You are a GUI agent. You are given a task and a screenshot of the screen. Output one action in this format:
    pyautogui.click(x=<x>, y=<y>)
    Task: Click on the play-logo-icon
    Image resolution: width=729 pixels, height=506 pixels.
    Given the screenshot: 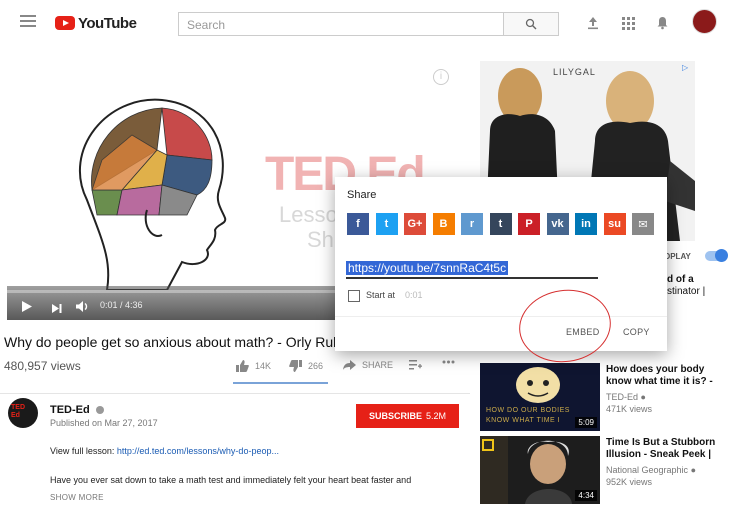 What is the action you would take?
    pyautogui.click(x=65, y=23)
    